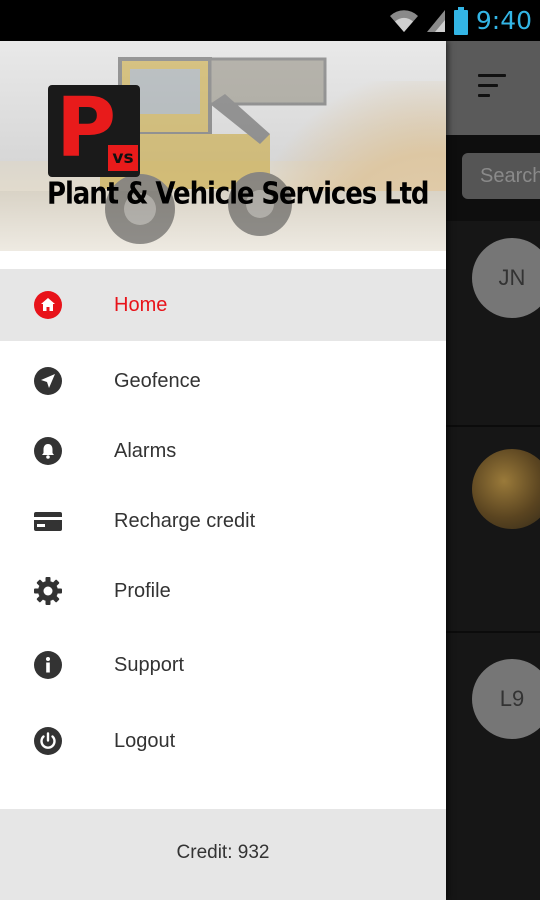 Image resolution: width=540 pixels, height=900 pixels. Describe the element at coordinates (48, 451) in the screenshot. I see `bell-icon` at that location.